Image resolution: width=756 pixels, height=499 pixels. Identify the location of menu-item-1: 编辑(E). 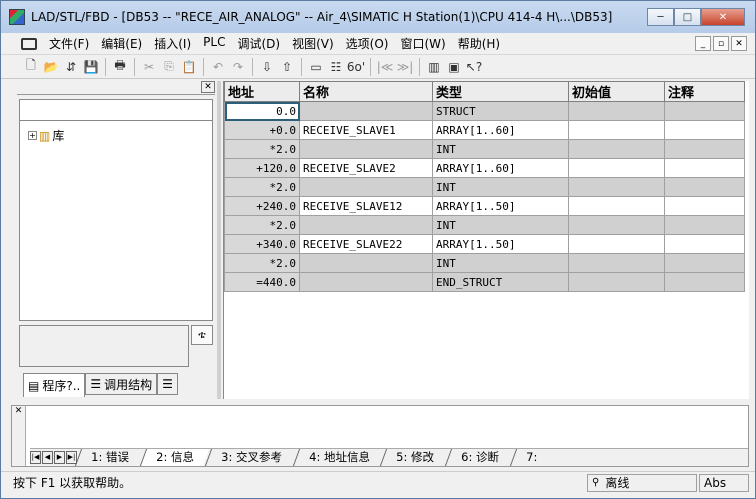
(121, 43).